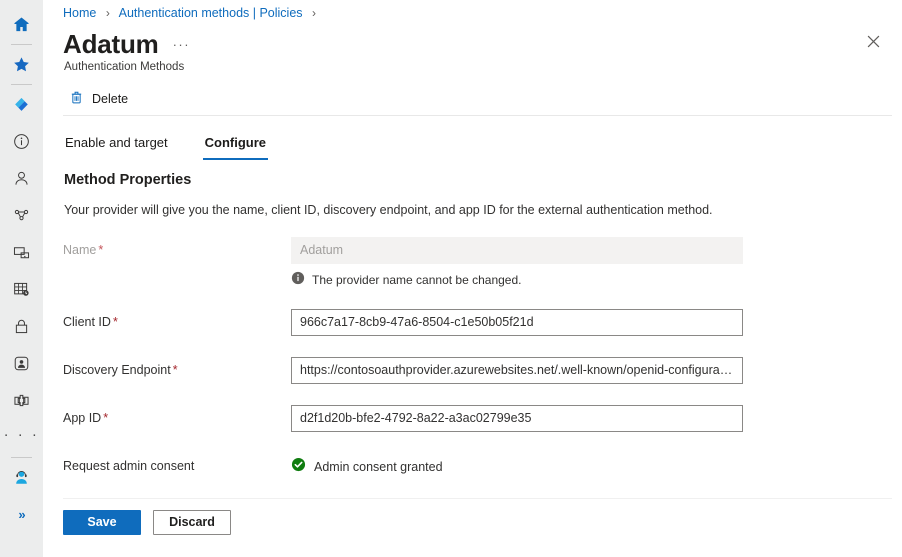 The height and width of the screenshot is (557, 902). I want to click on command-bar-divider, so click(477, 115).